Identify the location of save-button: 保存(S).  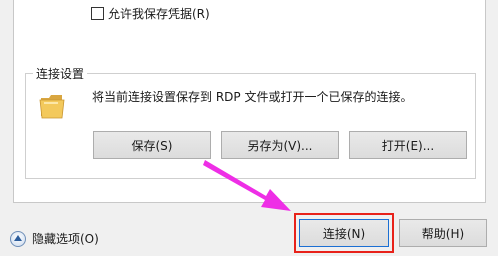
(152, 145).